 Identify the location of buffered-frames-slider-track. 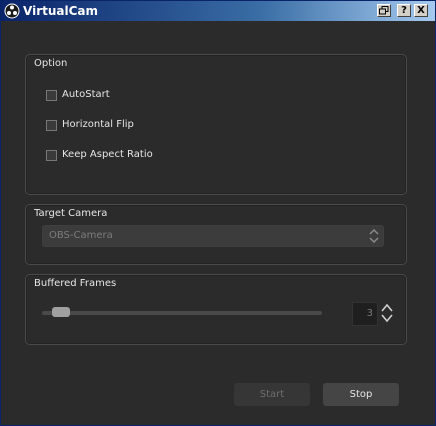
(182, 313).